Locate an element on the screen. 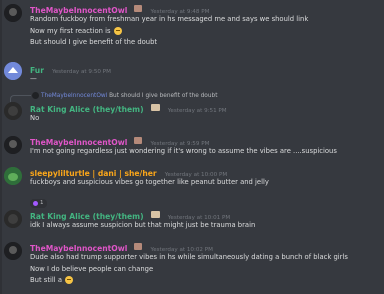 The image size is (384, 294). reaction-button: 1 is located at coordinates (38, 203).